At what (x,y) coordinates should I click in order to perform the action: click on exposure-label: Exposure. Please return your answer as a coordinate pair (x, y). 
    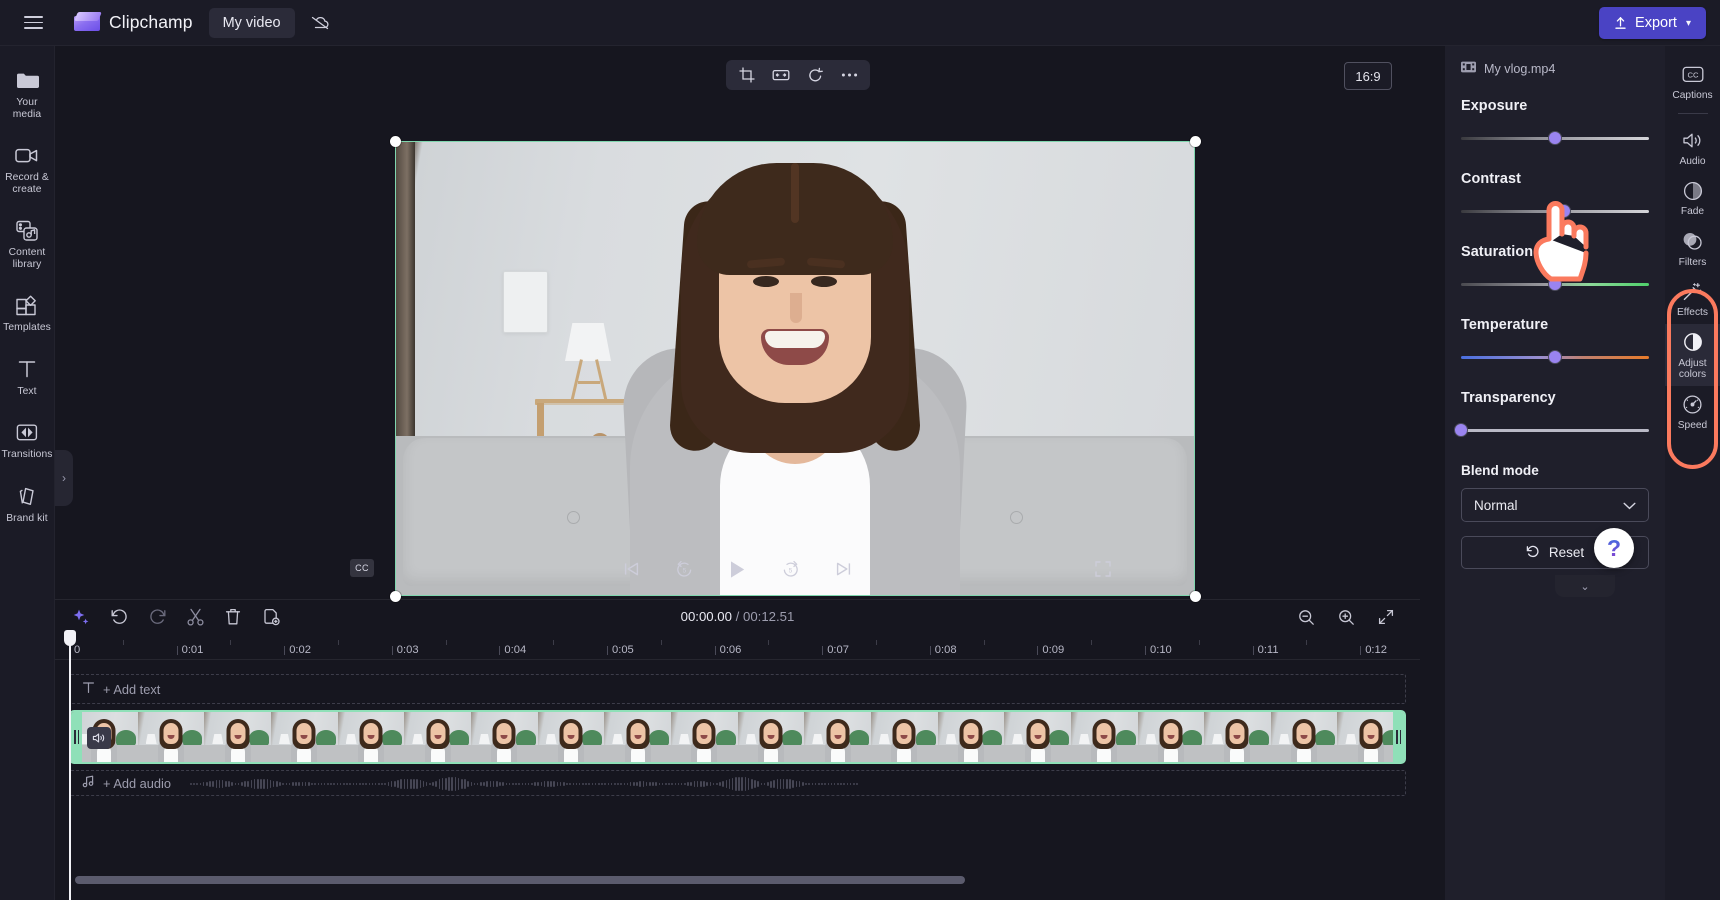
    Looking at the image, I should click on (1494, 106).